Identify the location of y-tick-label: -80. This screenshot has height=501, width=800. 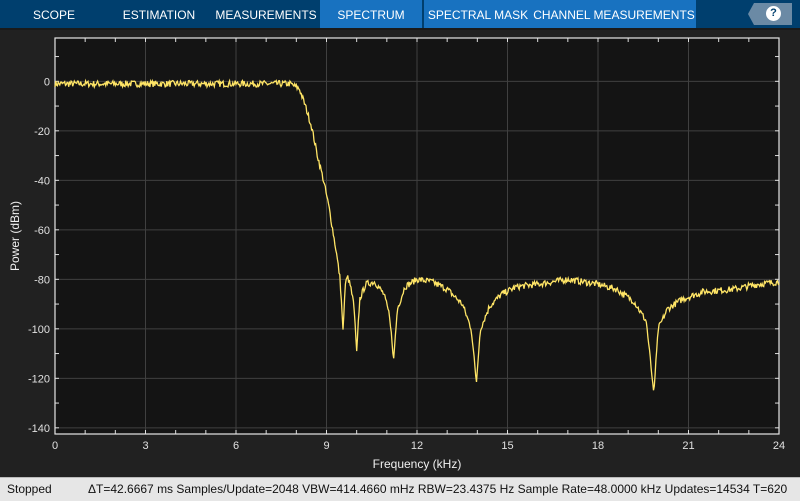
(42, 280).